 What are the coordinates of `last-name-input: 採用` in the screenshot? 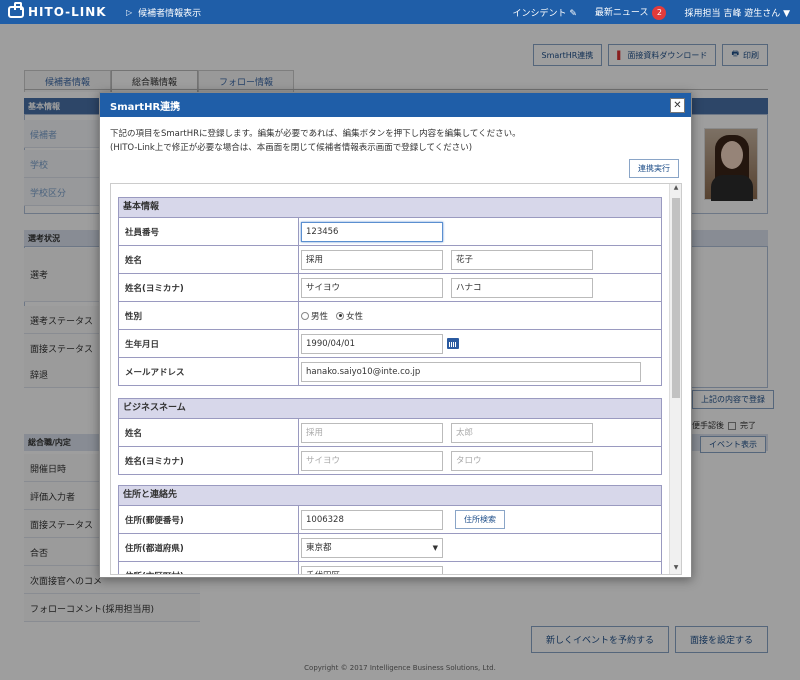 It's located at (372, 259).